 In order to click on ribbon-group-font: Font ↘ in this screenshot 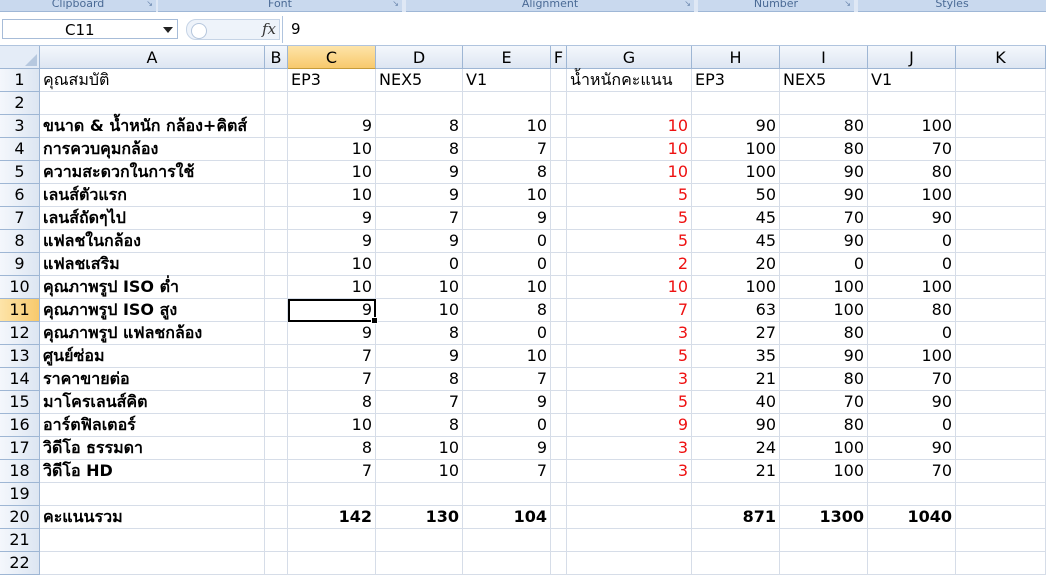, I will do `click(280, 6)`.